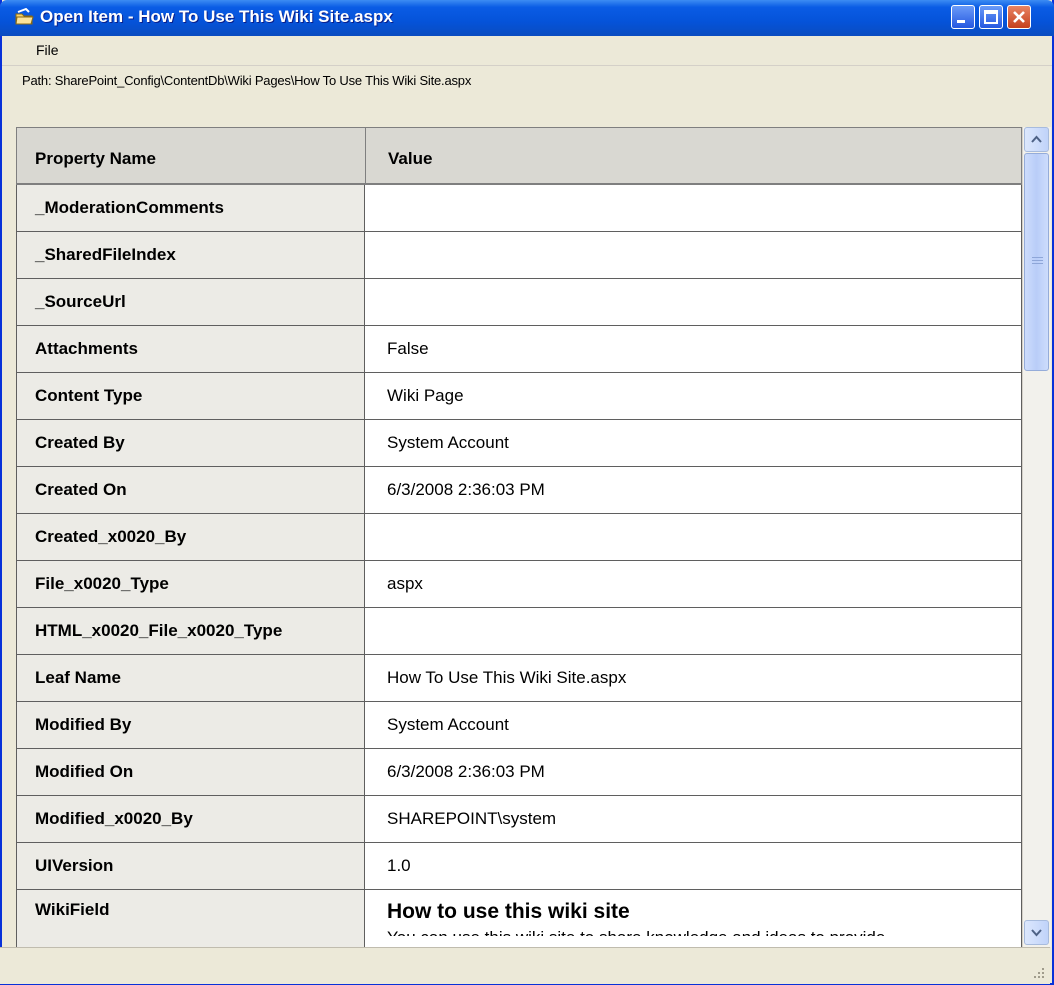 The image size is (1054, 985). I want to click on table-row: _ModerationComments, so click(519, 208).